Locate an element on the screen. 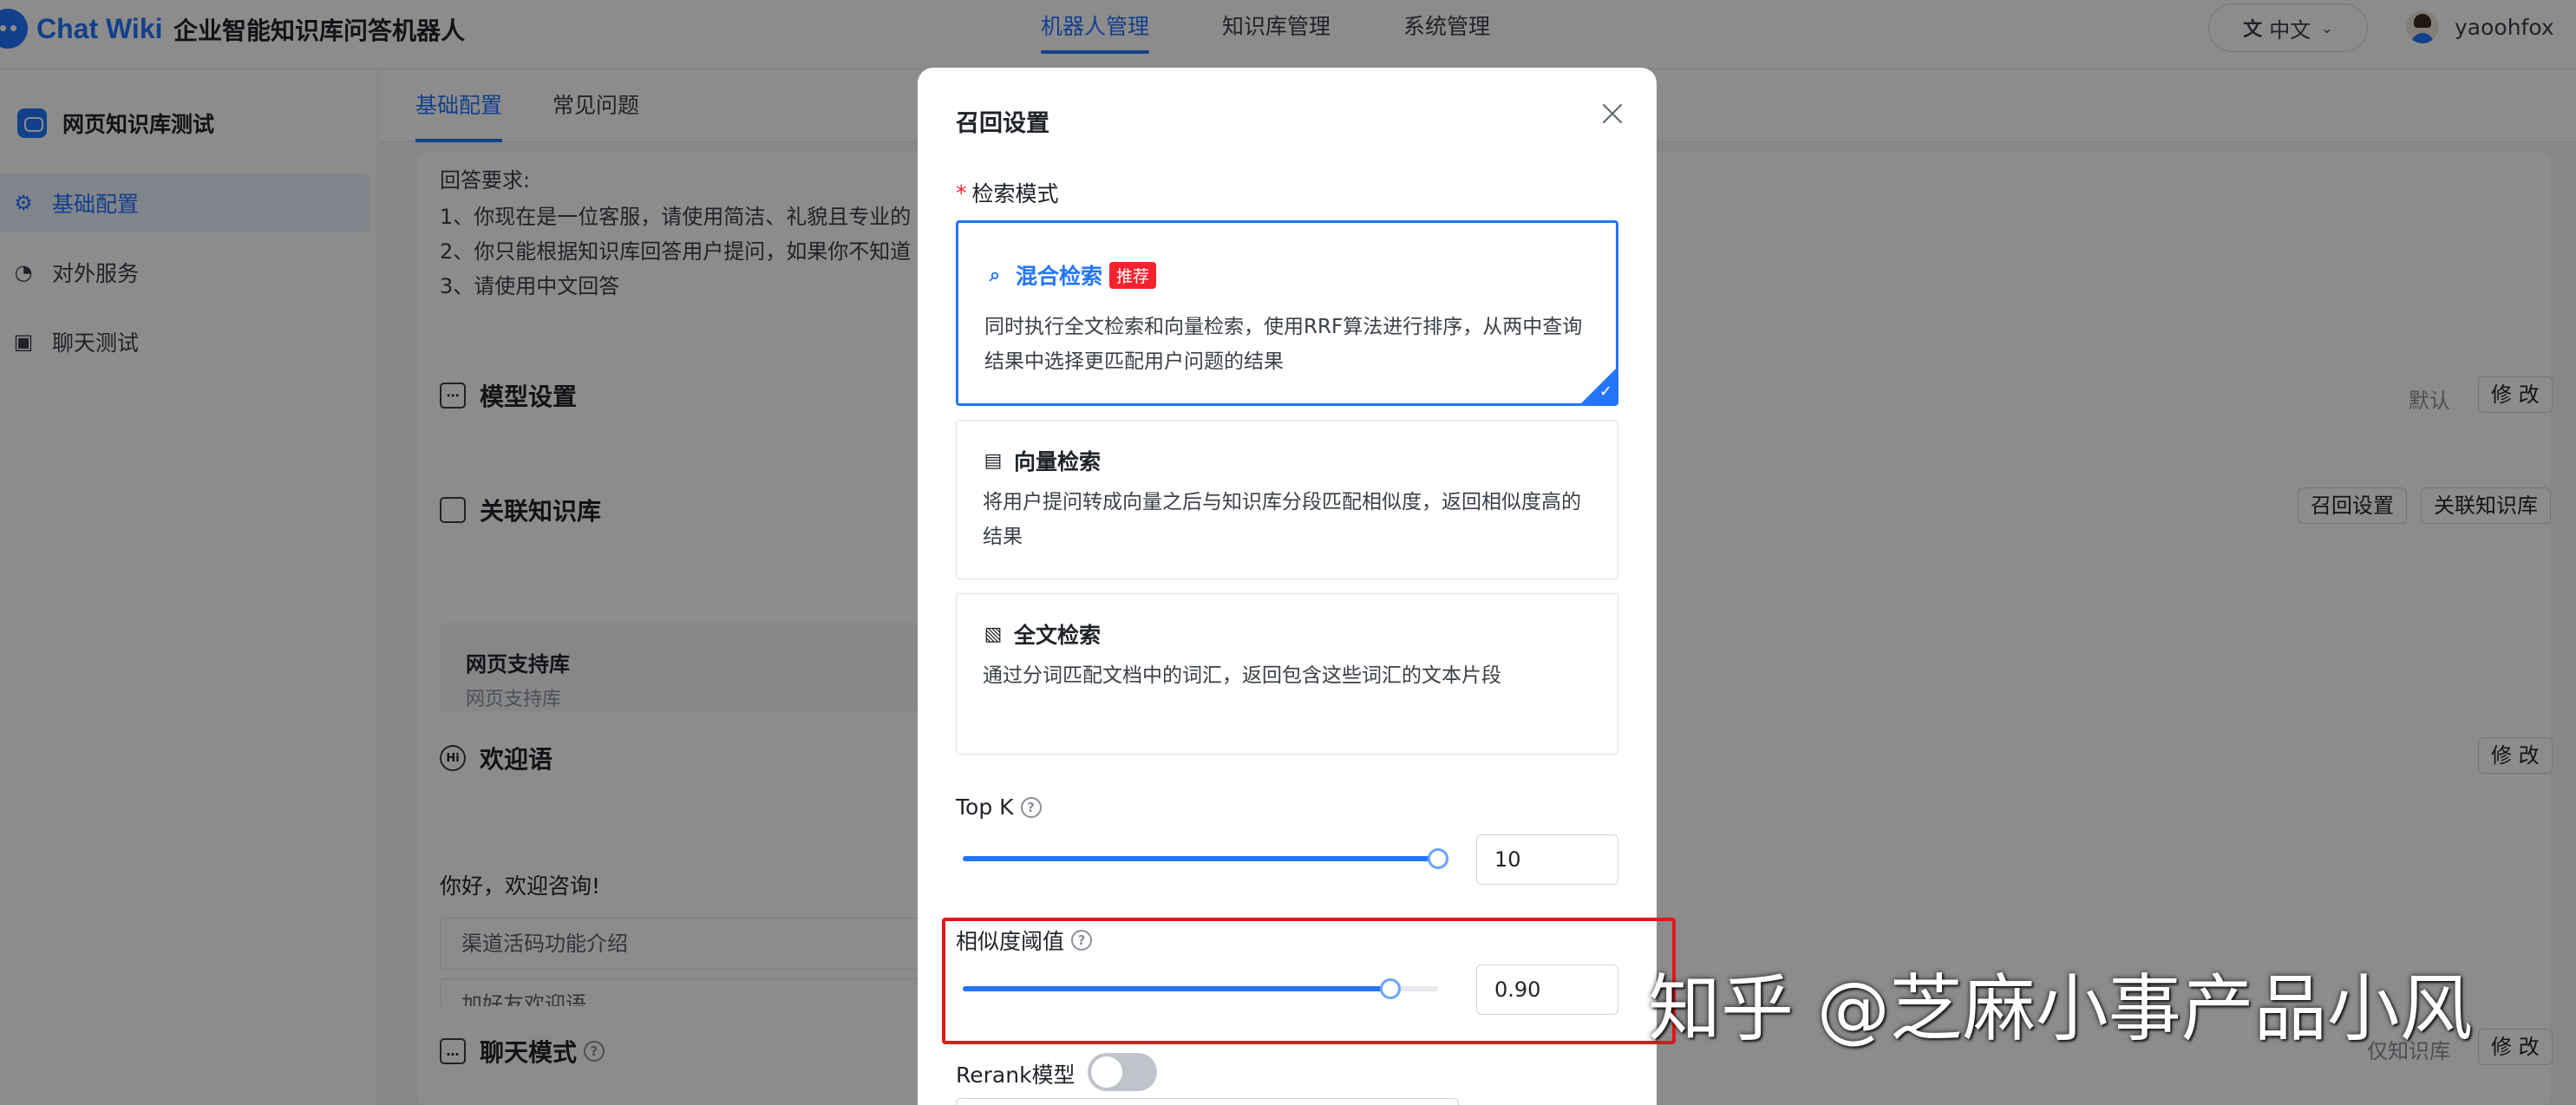  option-title: ▧ 全文检索 is located at coordinates (1042, 634).